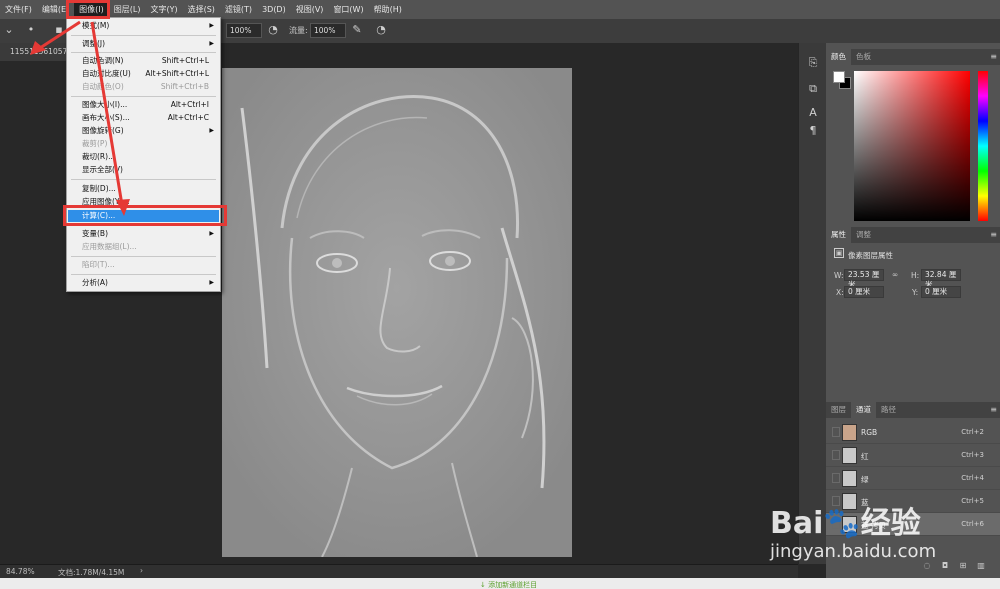 This screenshot has height=589, width=1000. What do you see at coordinates (298, 30) in the screenshot?
I see `flow-label: 流量:` at bounding box center [298, 30].